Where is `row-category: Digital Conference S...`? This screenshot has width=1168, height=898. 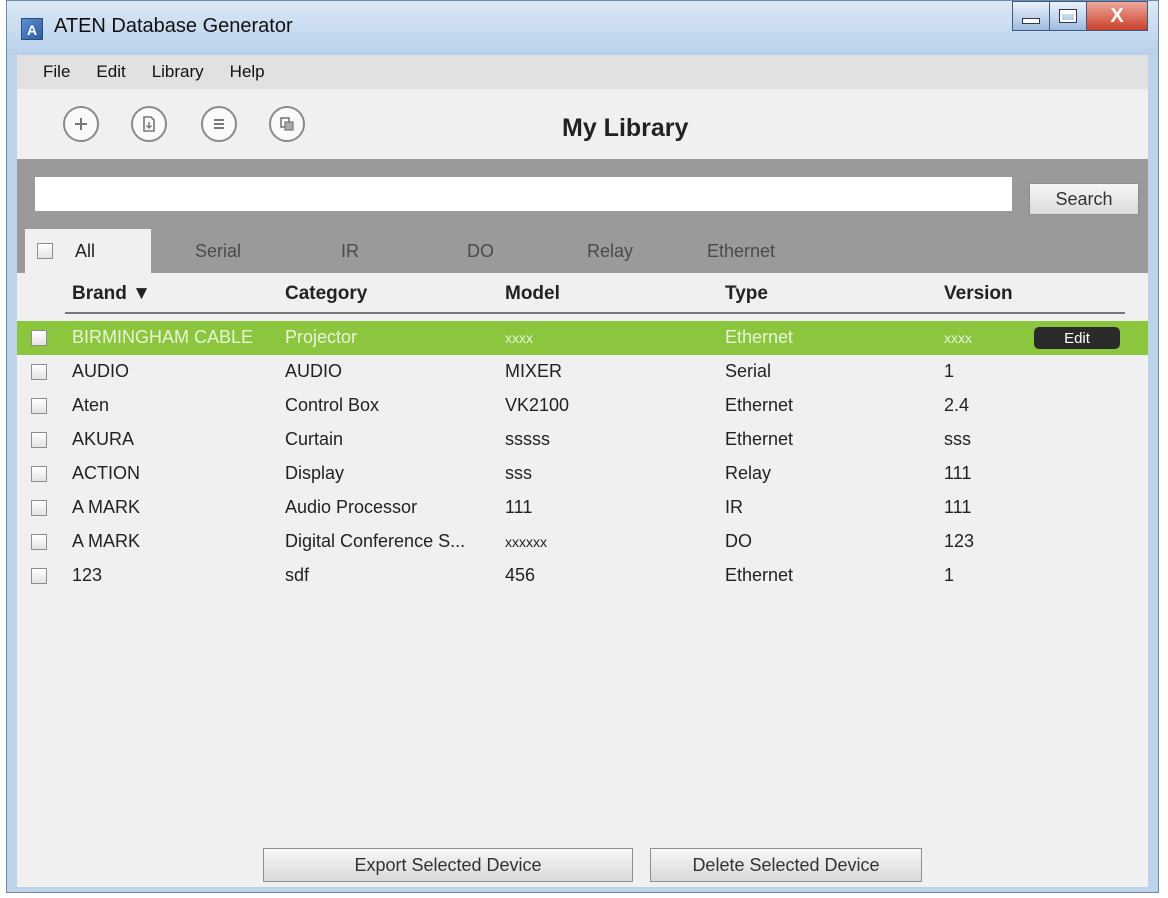
row-category: Digital Conference S... is located at coordinates (375, 541).